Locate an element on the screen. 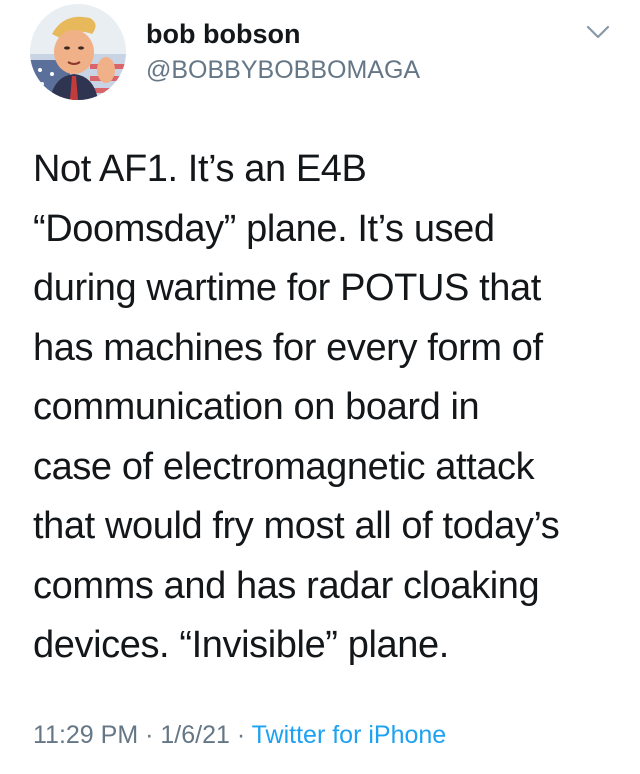  avatar is located at coordinates (78, 52).